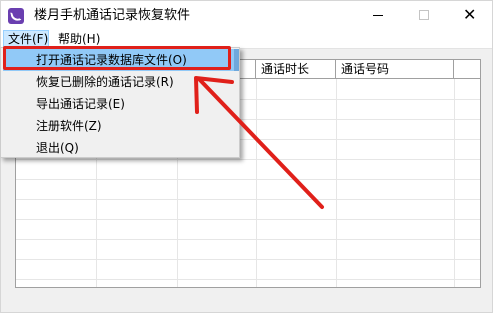 Image resolution: width=493 pixels, height=313 pixels. I want to click on maximize-button, so click(424, 15).